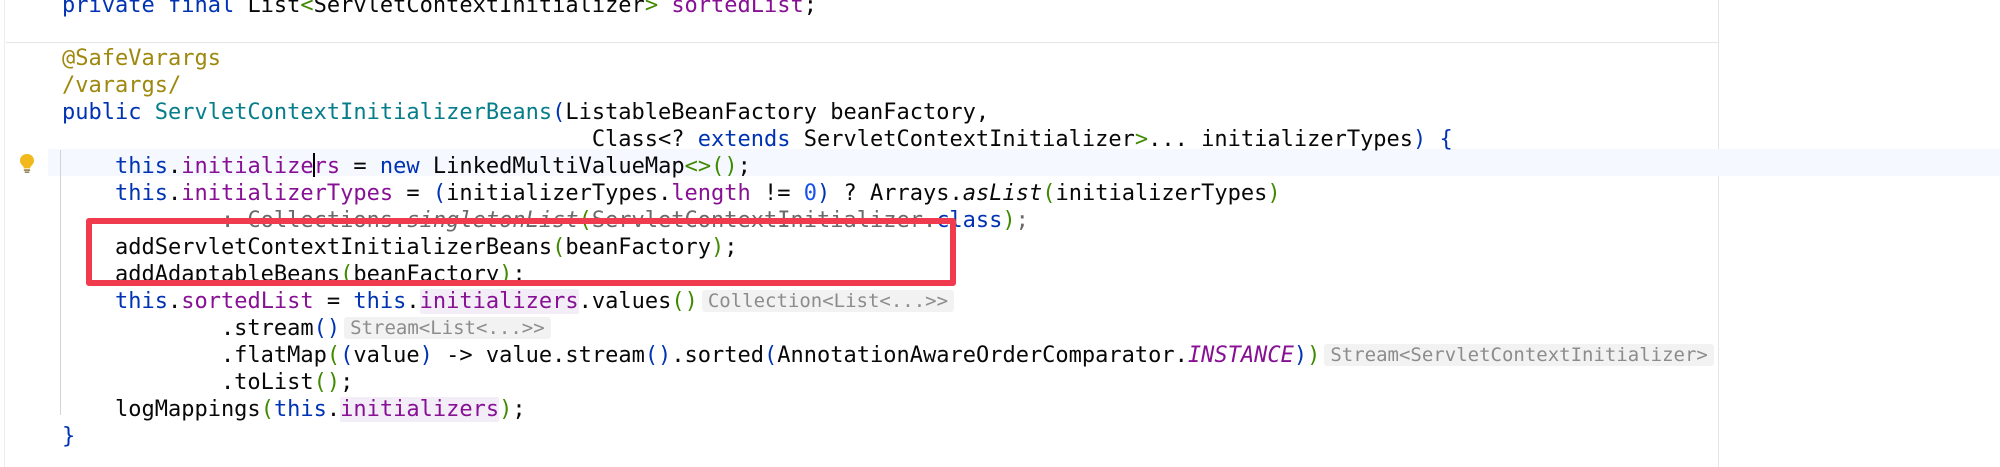 The image size is (2000, 467). I want to click on code-token: extends, so click(750, 139).